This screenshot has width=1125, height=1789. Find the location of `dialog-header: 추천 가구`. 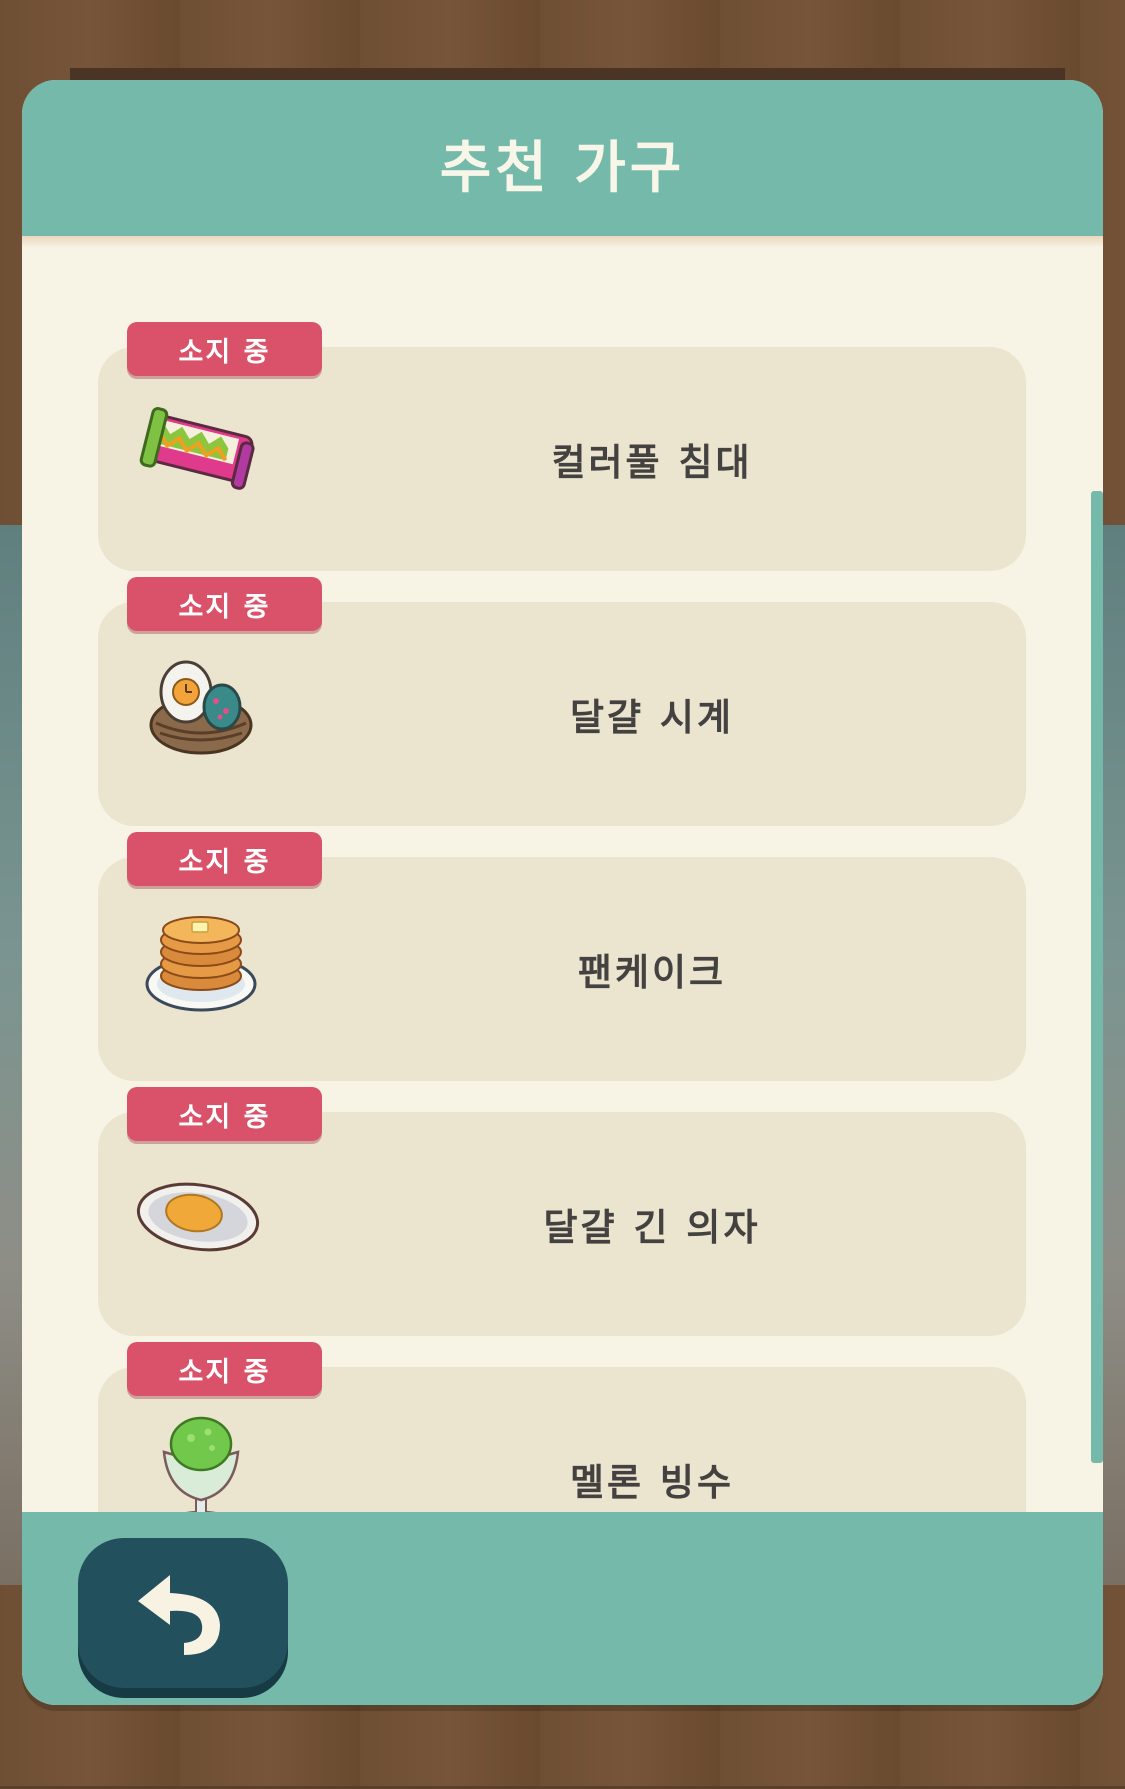

dialog-header: 추천 가구 is located at coordinates (562, 158).